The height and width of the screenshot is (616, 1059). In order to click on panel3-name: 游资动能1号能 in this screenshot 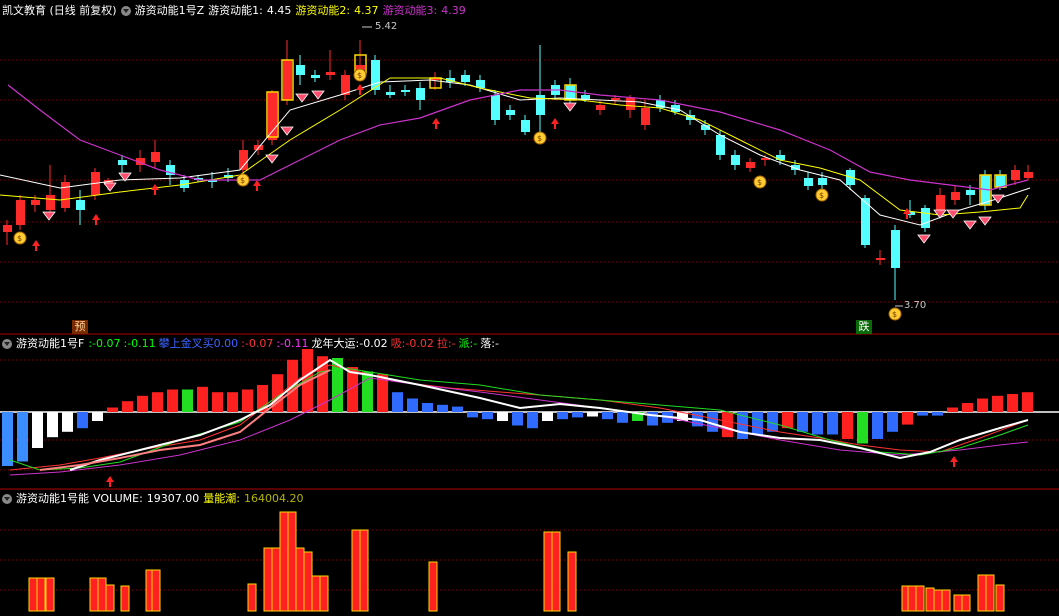, I will do `click(52, 499)`.